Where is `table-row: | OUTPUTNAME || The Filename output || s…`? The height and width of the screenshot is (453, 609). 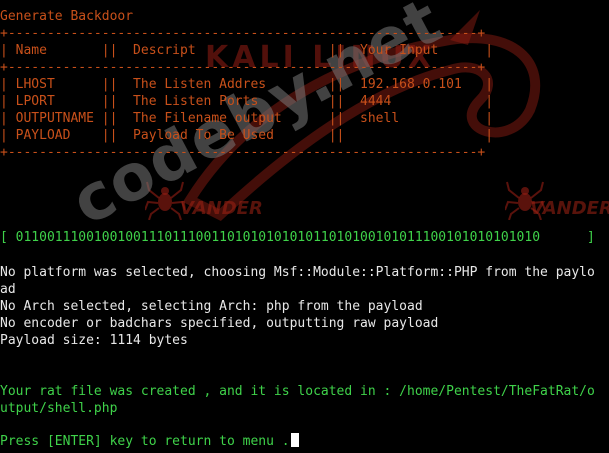
table-row: | OUTPUTNAME || The Filename output || s… is located at coordinates (247, 118).